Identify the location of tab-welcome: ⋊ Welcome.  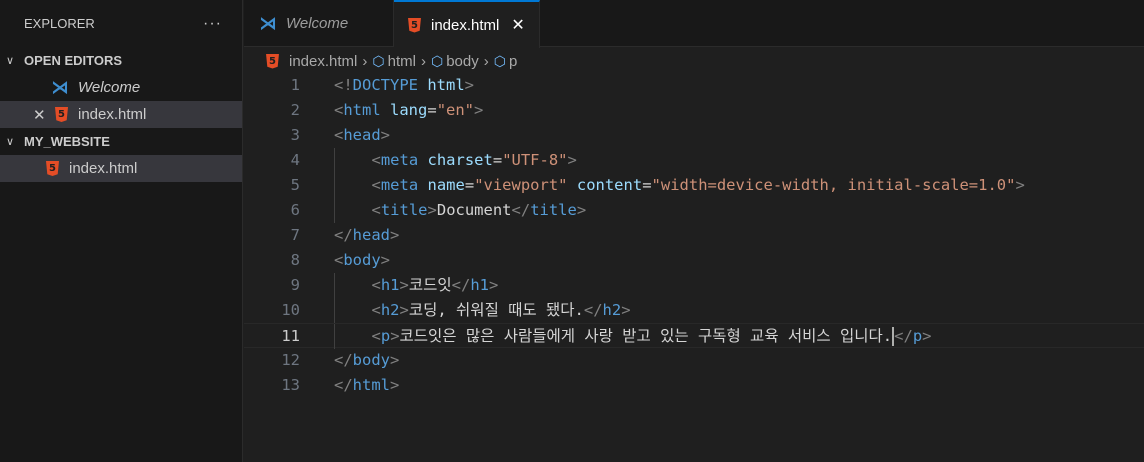
(319, 23).